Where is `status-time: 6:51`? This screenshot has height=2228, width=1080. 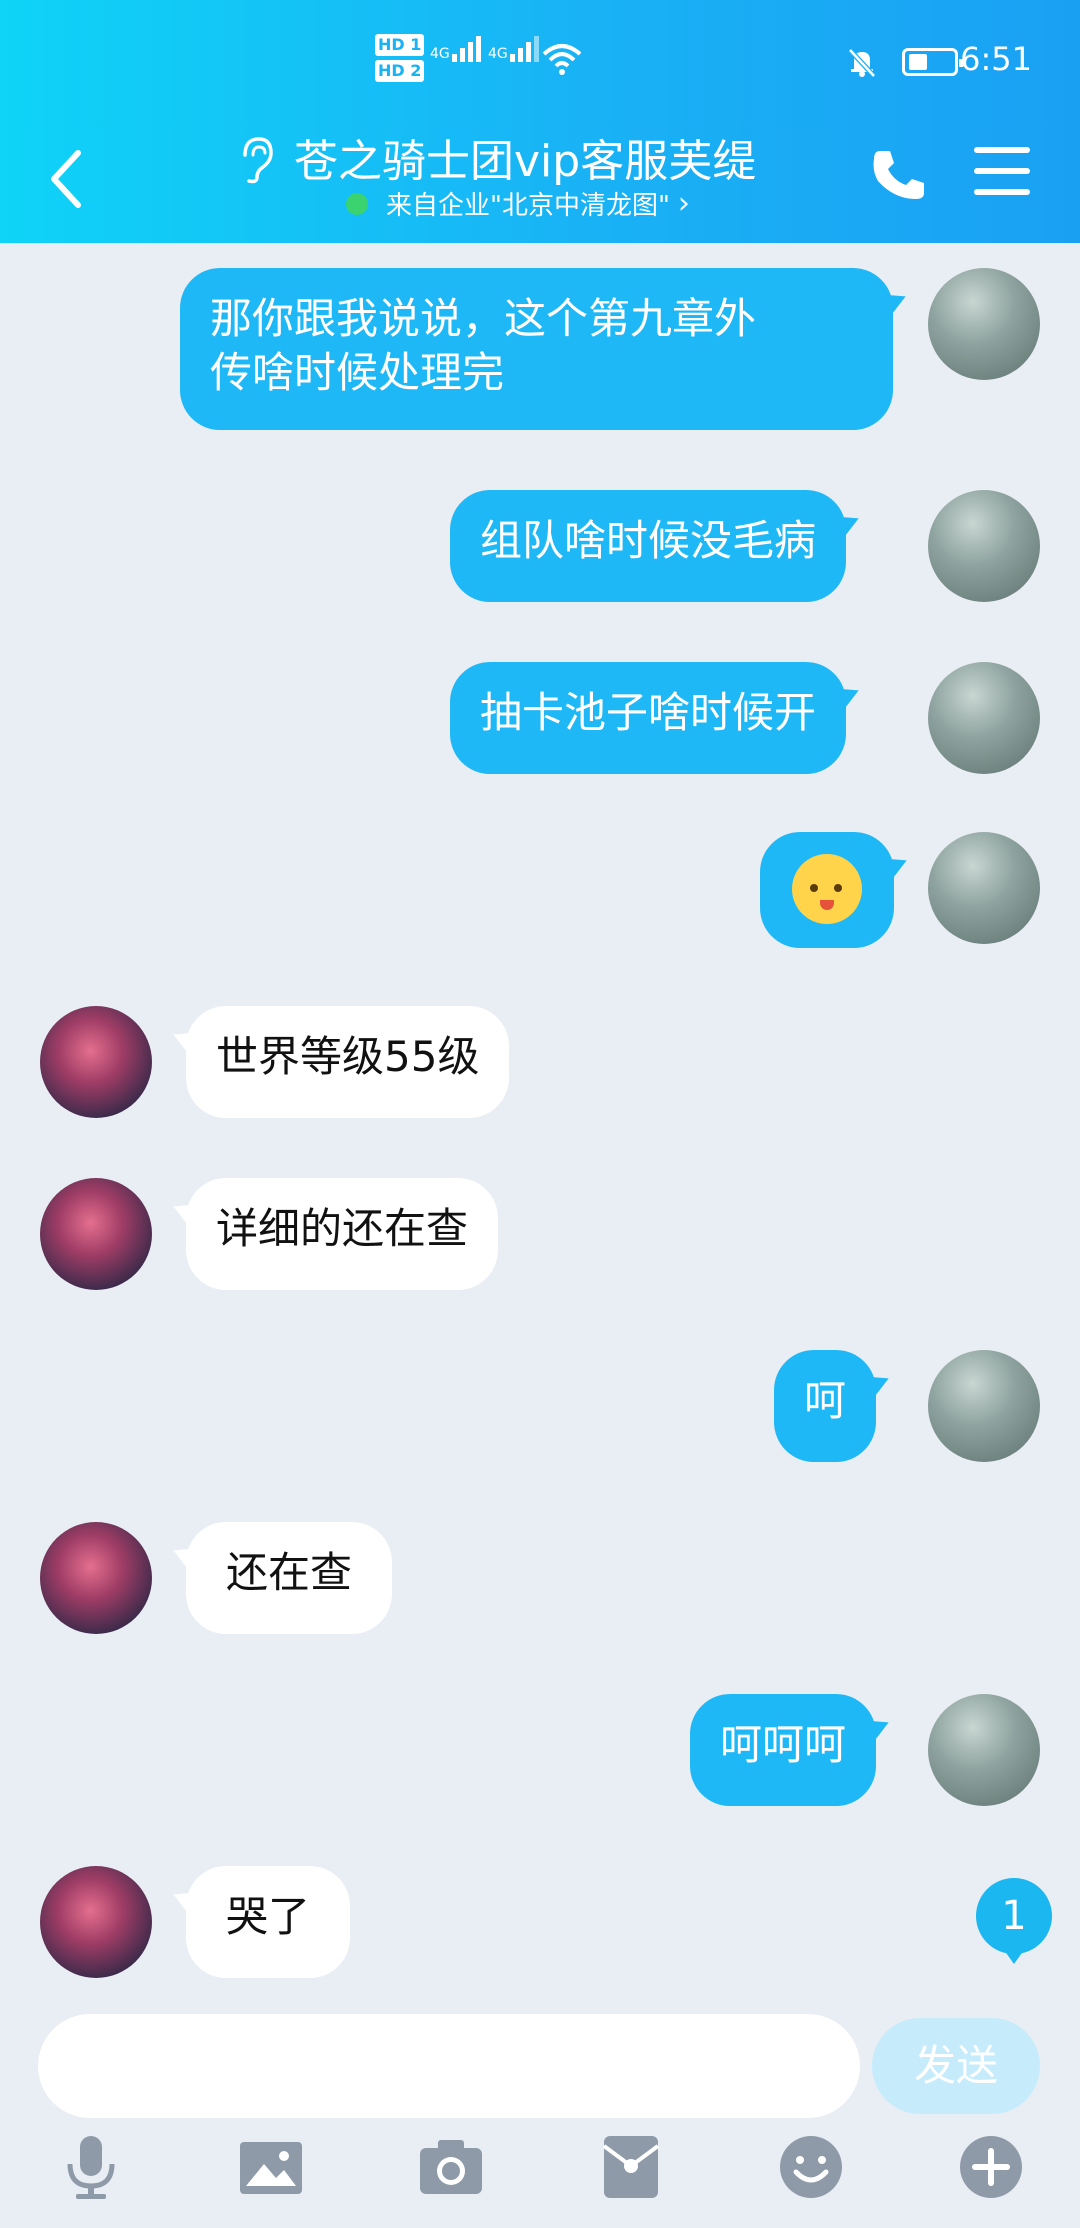
status-time: 6:51 is located at coordinates (996, 59).